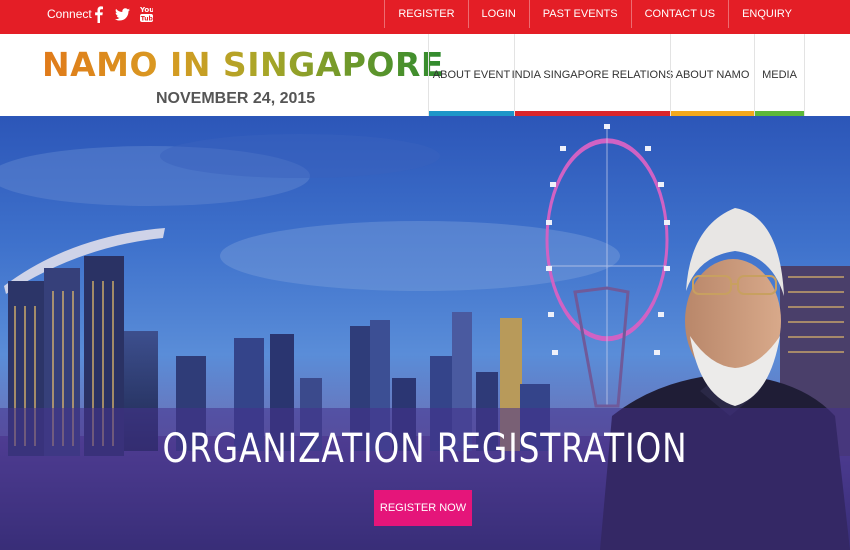 This screenshot has height=550, width=850. I want to click on nav-about-event: ABOUT EVENT, so click(471, 75).